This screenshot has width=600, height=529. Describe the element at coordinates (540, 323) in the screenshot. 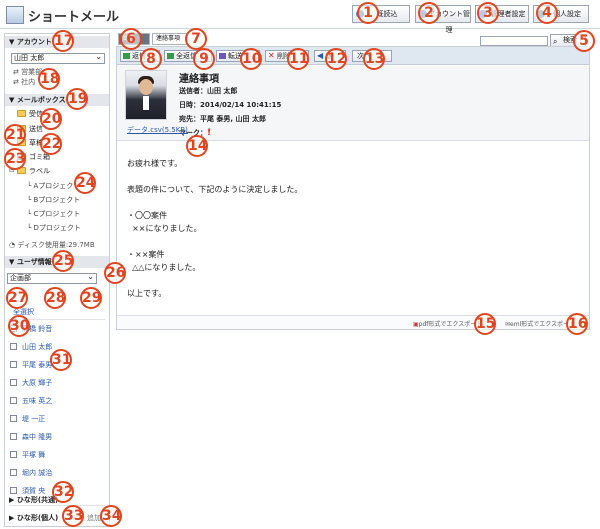

I see `export-eml-link: ✉eml形式でエクスポート` at that location.